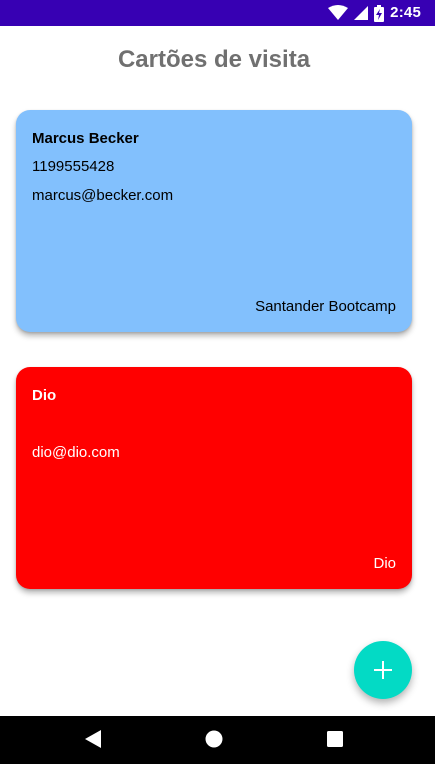 Image resolution: width=435 pixels, height=764 pixels. I want to click on home-button, so click(214, 741).